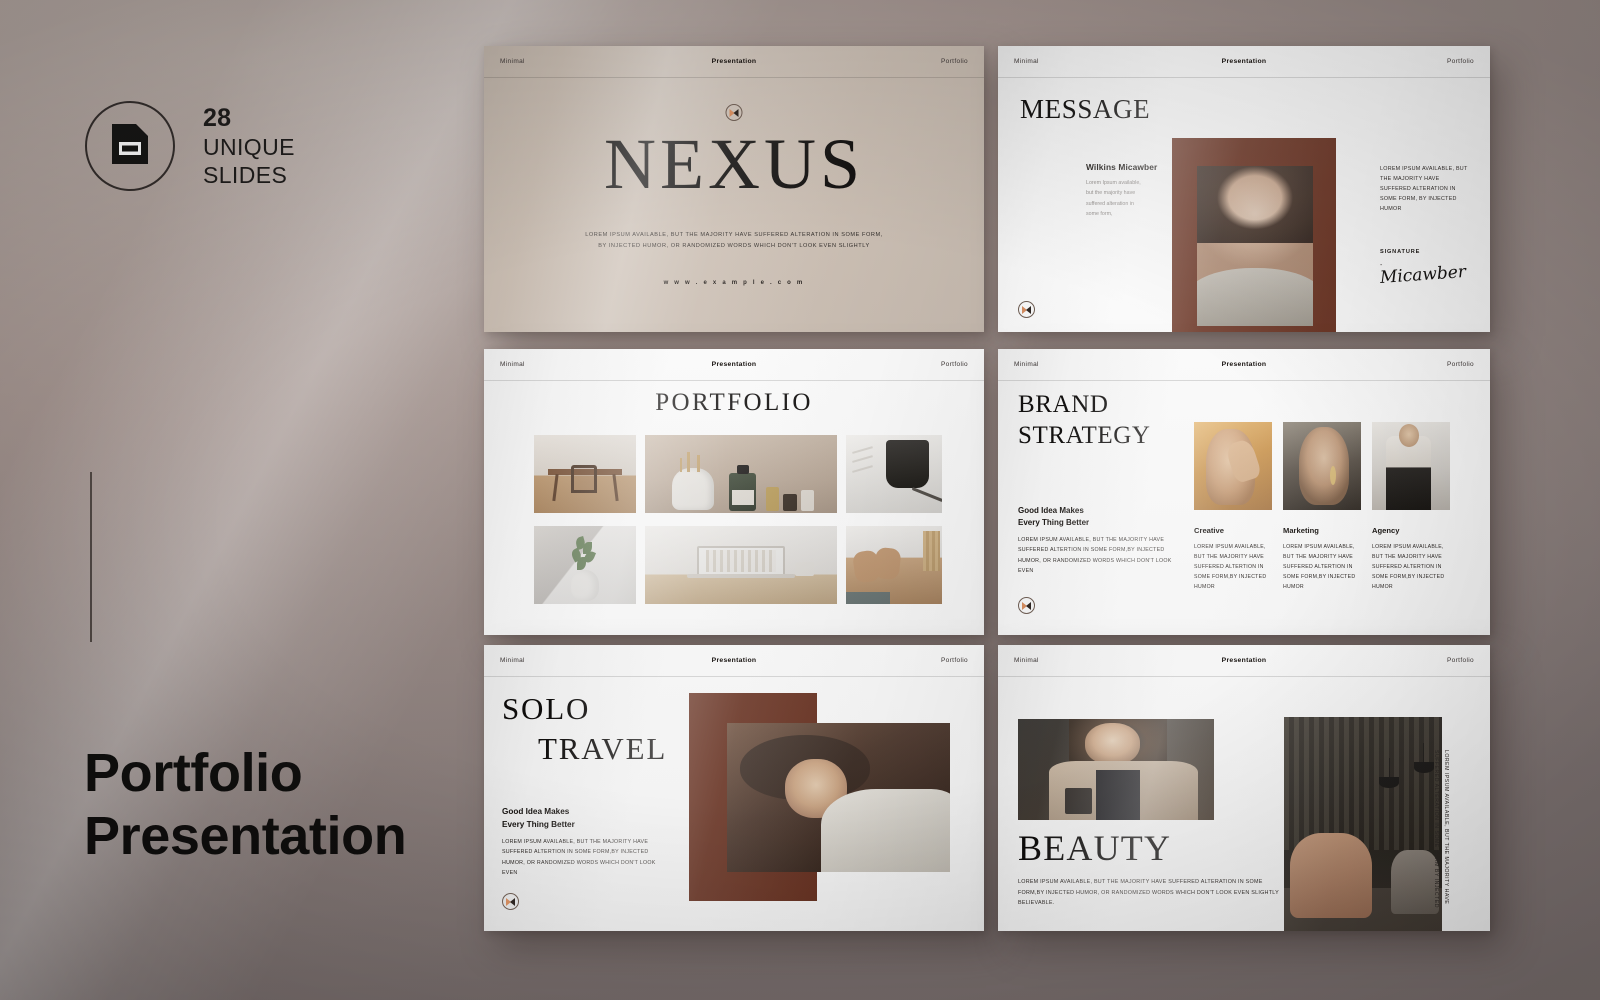 This screenshot has width=1600, height=1000. Describe the element at coordinates (1063, 404) in the screenshot. I see `brand-strategy-title-line-1: BRAND` at that location.